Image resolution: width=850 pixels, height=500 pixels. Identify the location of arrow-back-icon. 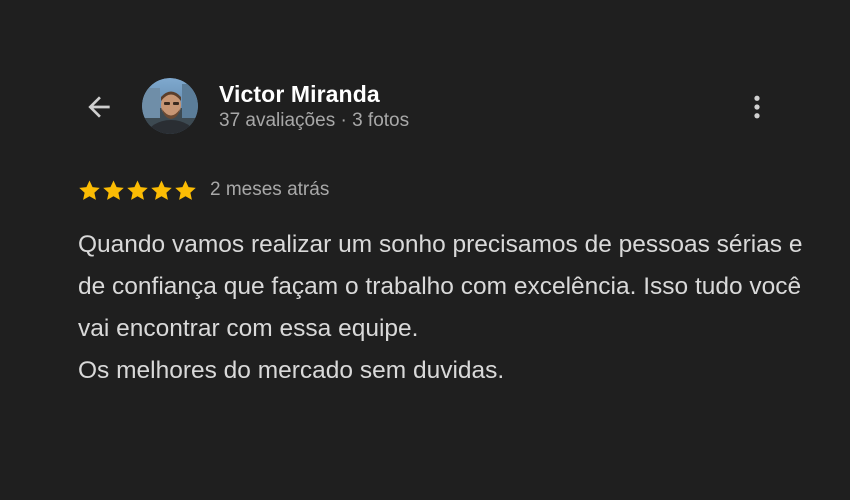
(99, 107).